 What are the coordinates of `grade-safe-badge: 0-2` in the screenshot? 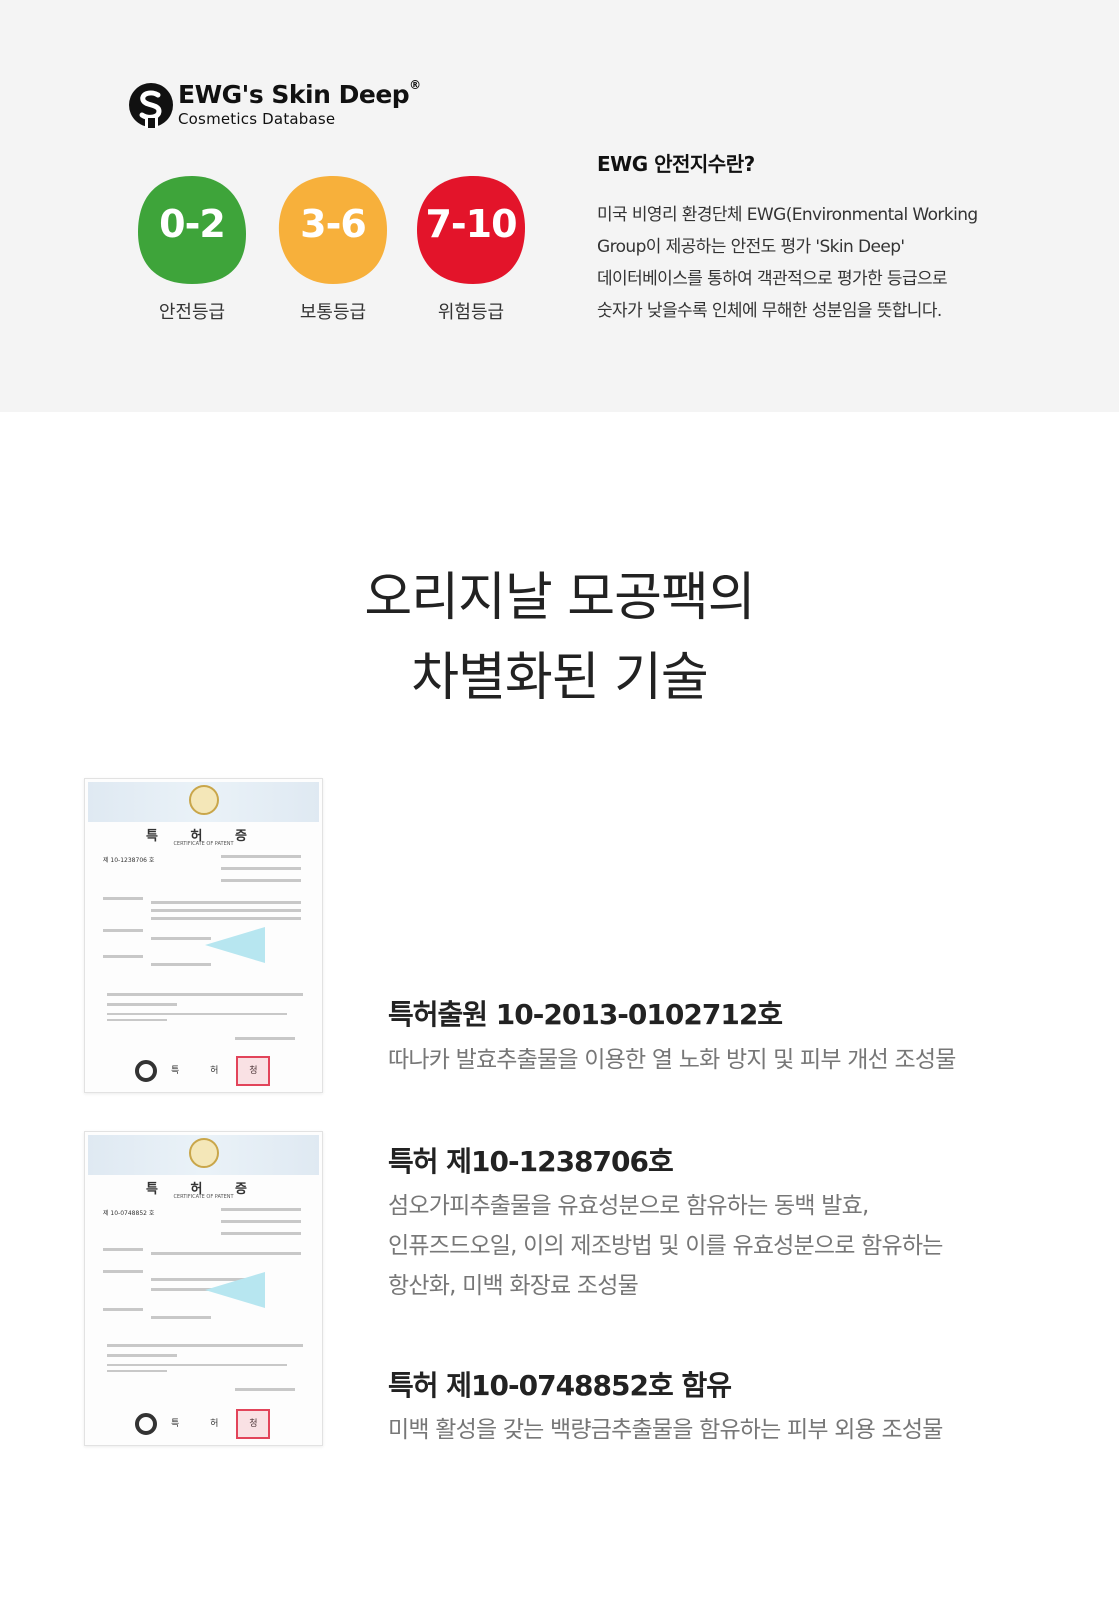 It's located at (192, 230).